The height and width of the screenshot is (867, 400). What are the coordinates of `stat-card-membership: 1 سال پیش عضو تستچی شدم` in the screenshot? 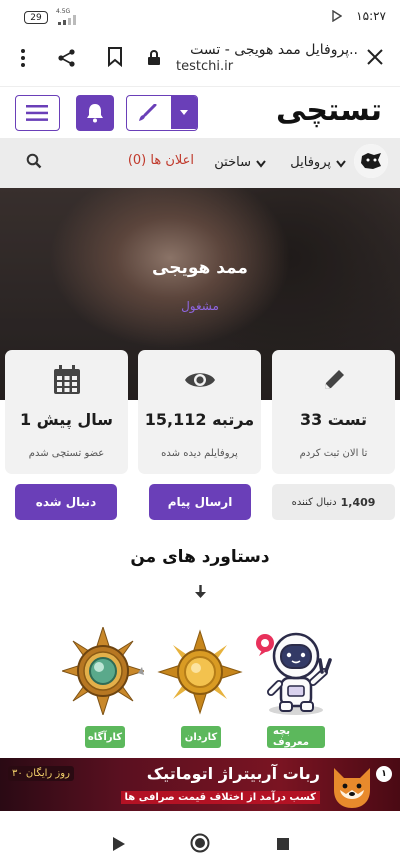 It's located at (66, 412).